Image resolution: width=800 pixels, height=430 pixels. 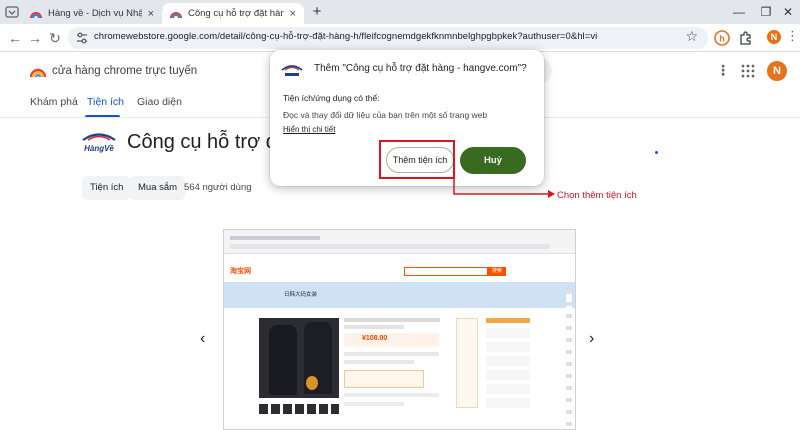 What do you see at coordinates (597, 195) in the screenshot?
I see `annotation-label: Chọn thêm tiện ích` at bounding box center [597, 195].